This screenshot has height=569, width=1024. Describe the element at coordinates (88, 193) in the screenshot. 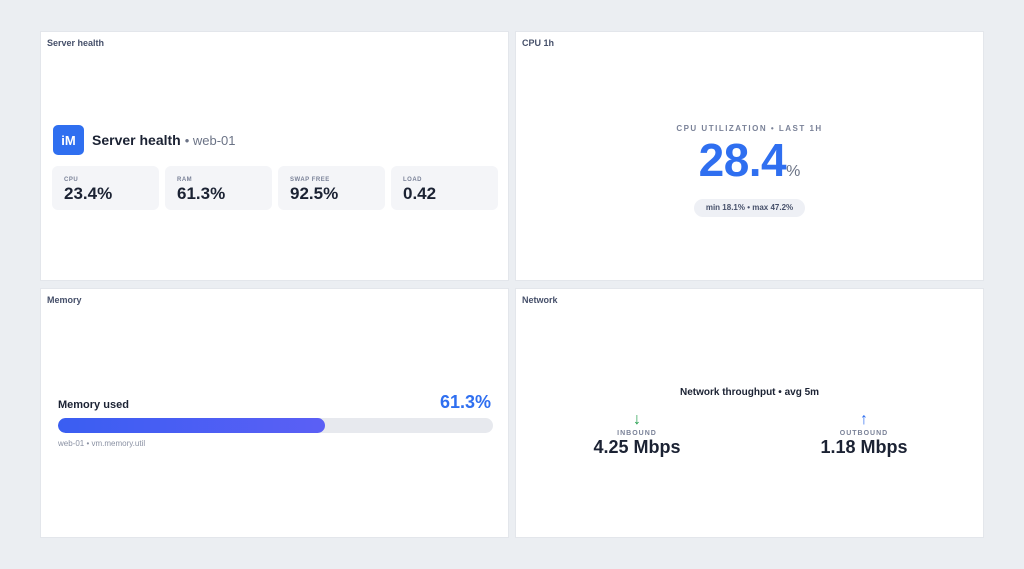

I see `metric-value: 23.4%` at that location.